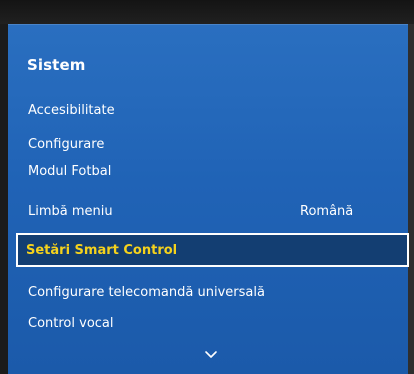 Image resolution: width=414 pixels, height=374 pixels. Describe the element at coordinates (71, 323) in the screenshot. I see `menu-item-label: Control vocal` at that location.